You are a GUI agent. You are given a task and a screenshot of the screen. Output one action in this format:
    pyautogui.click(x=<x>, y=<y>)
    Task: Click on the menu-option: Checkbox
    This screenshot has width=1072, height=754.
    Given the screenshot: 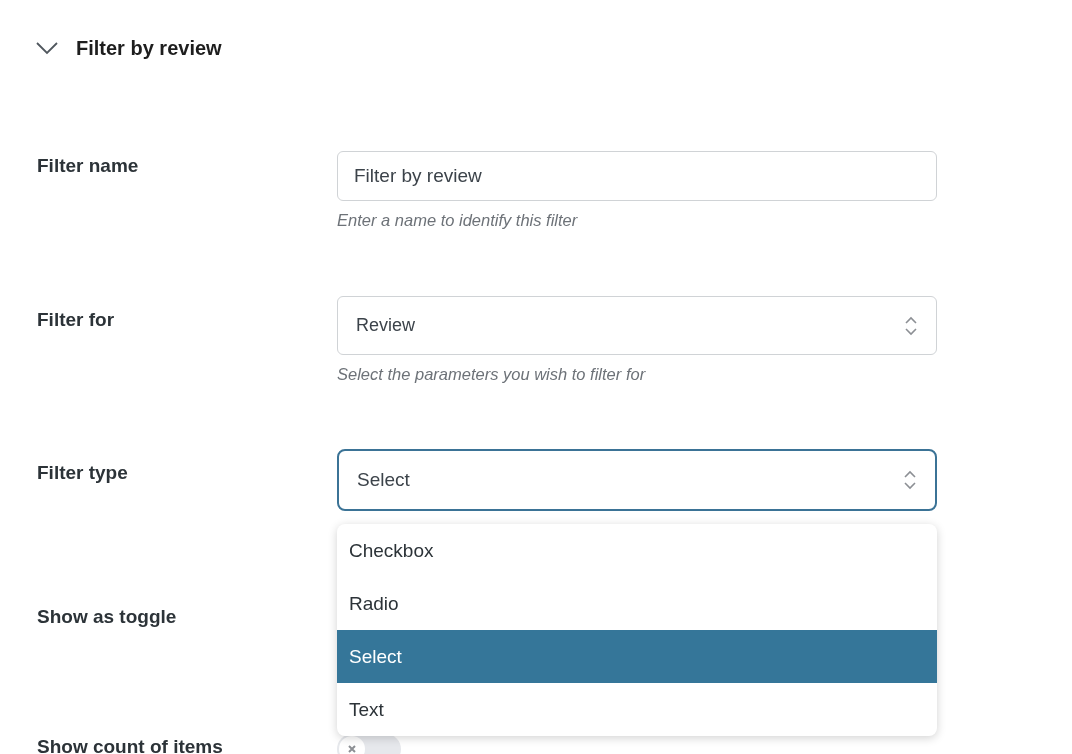 What is the action you would take?
    pyautogui.click(x=637, y=550)
    